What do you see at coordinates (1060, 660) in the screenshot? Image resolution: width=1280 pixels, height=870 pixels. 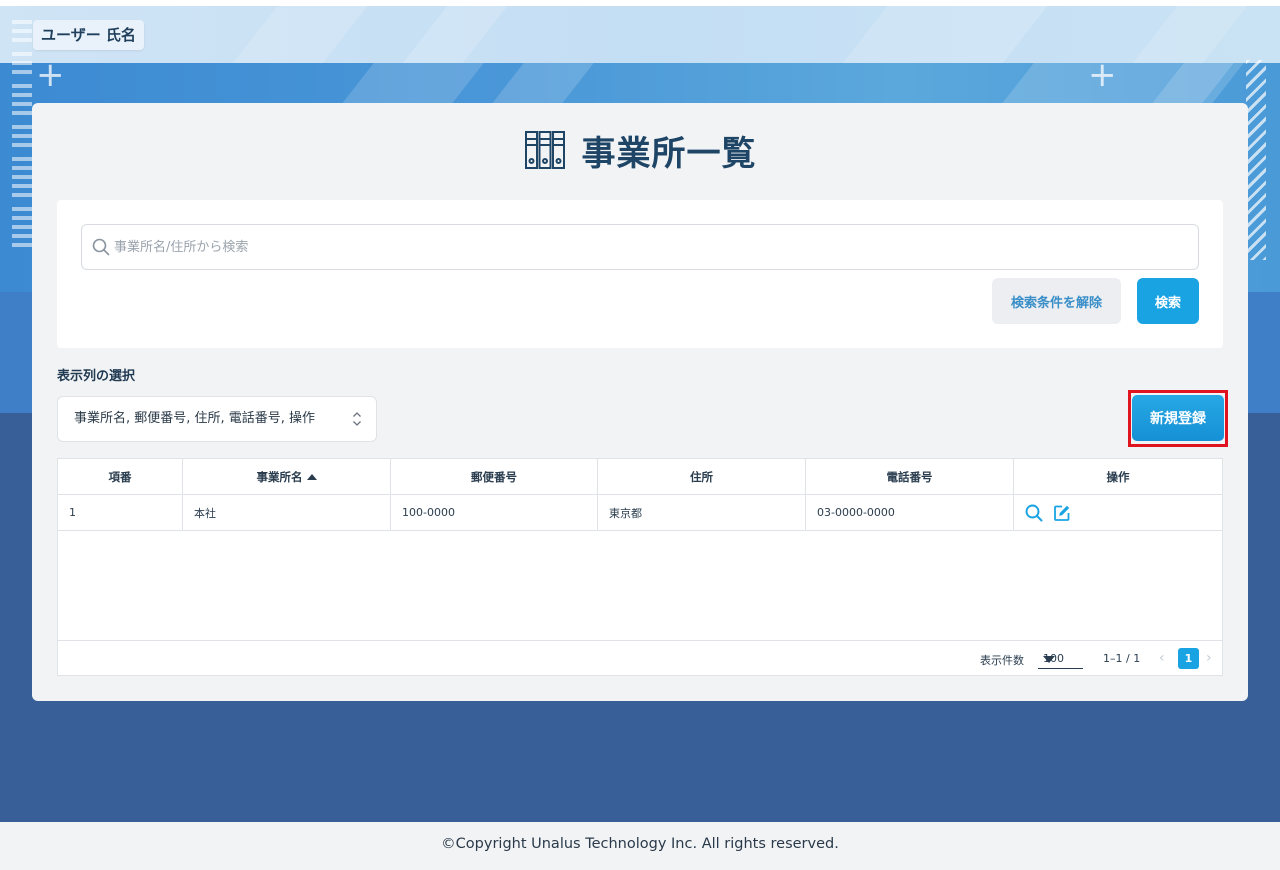 I see `per-page-select: 100` at bounding box center [1060, 660].